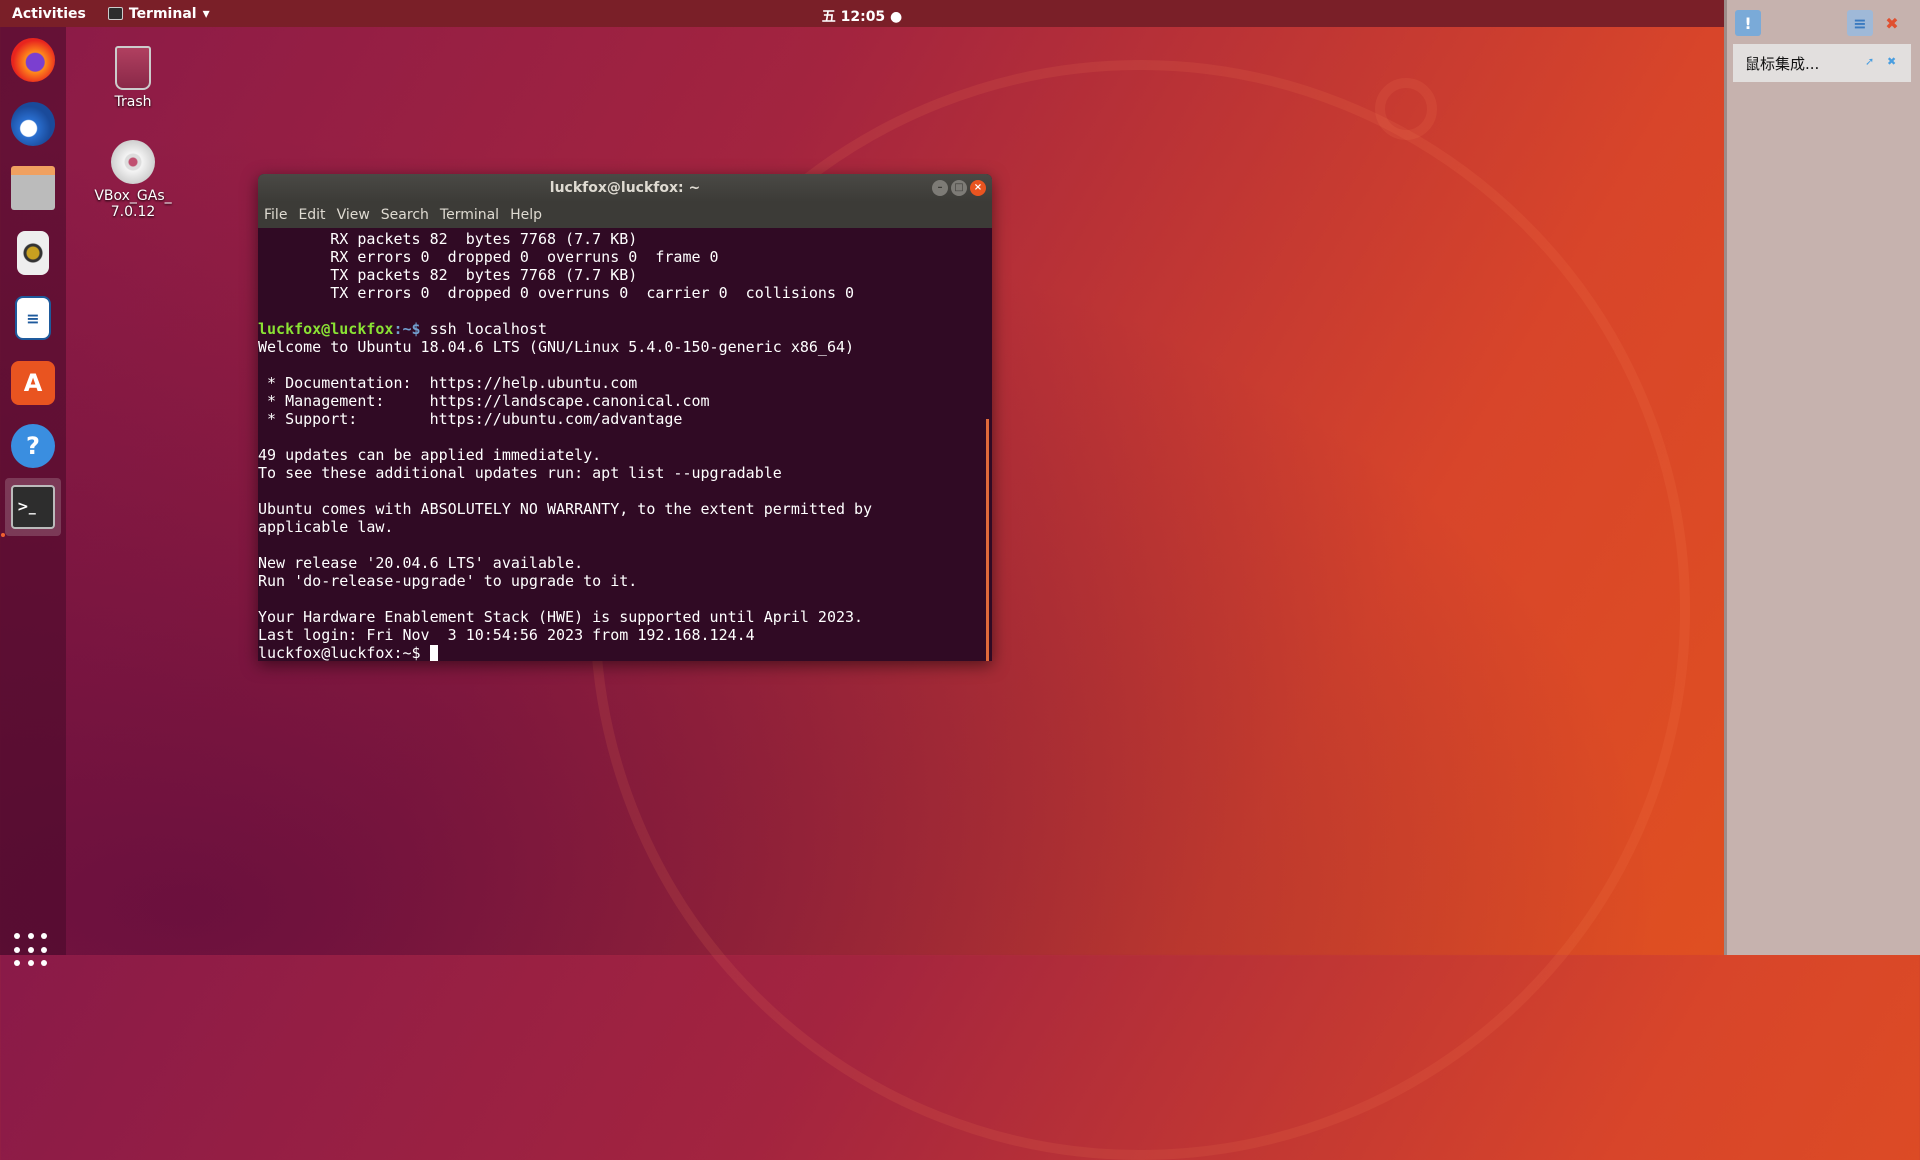 This screenshot has width=1920, height=1160. I want to click on clock-text: 五 12:05, so click(853, 17).